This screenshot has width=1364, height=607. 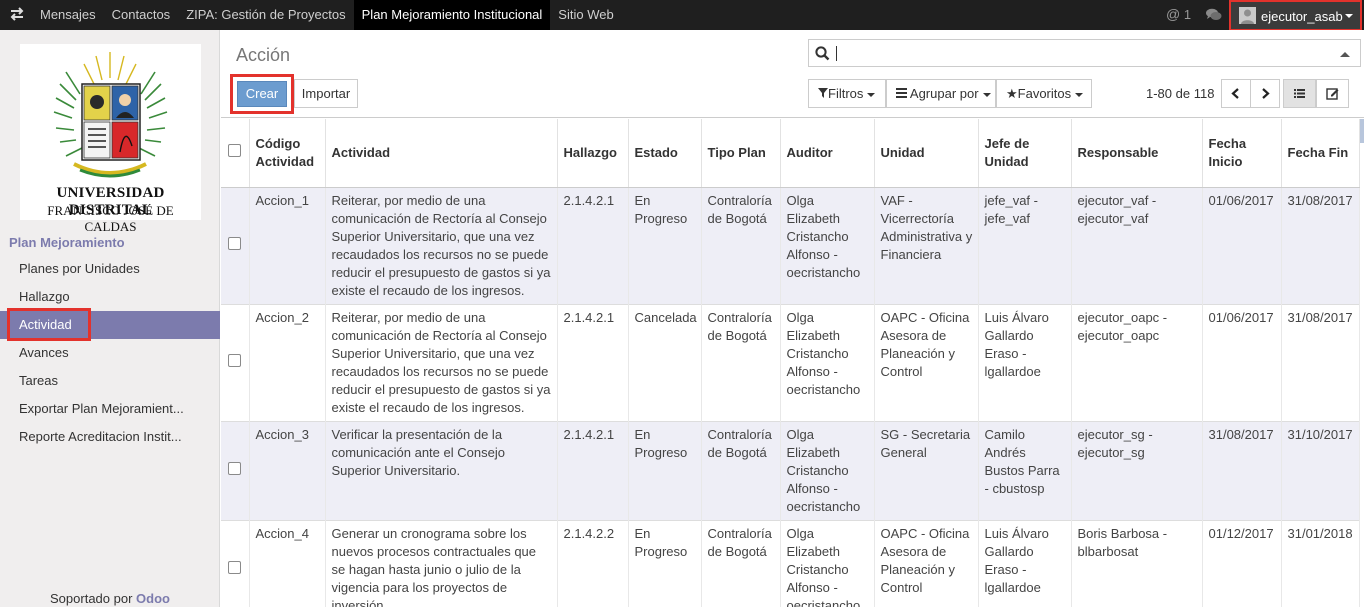 I want to click on cell-hallazgo: 2.1.4.2.2, so click(x=593, y=563).